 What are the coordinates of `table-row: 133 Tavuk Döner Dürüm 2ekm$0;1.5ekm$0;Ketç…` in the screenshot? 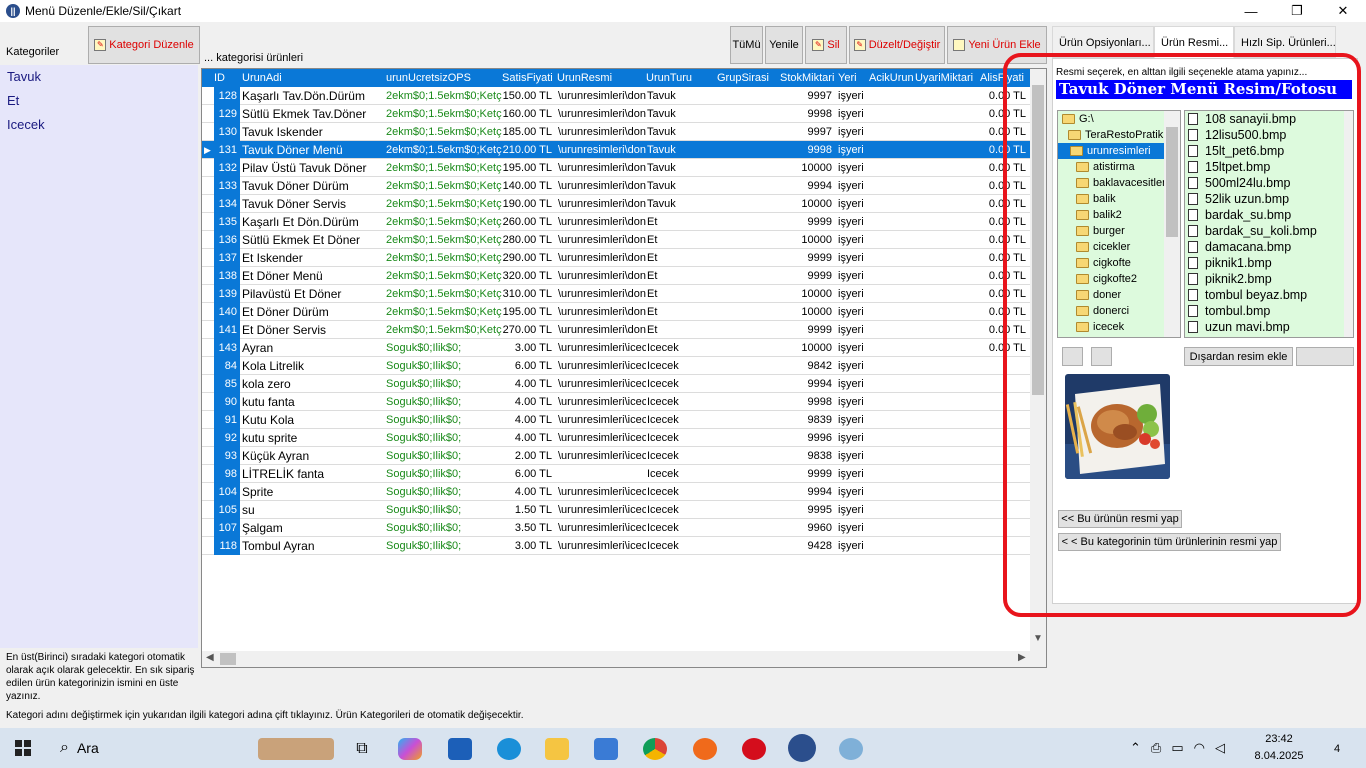 It's located at (617, 186).